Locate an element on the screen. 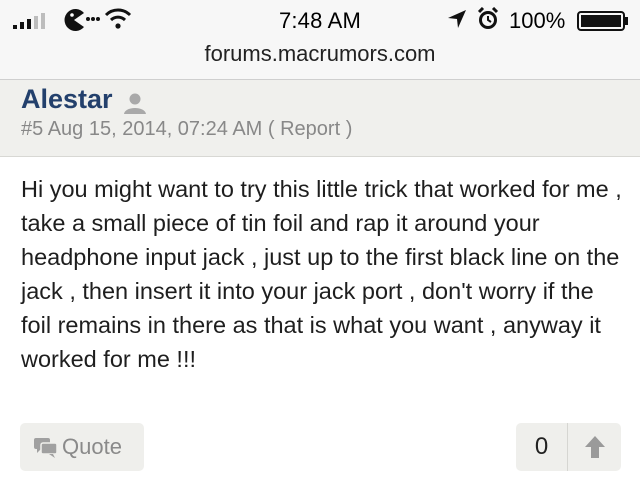  like-widget: 0 is located at coordinates (568, 447).